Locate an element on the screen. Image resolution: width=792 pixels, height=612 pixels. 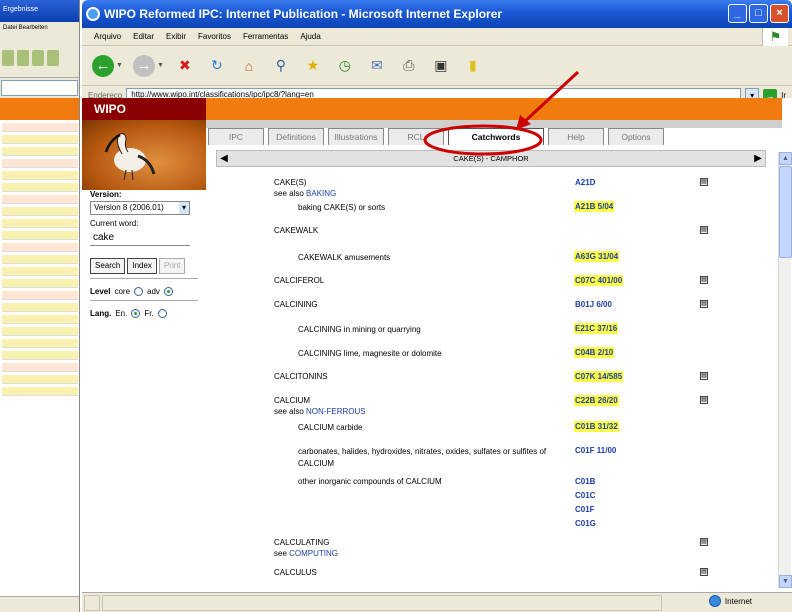
ipc-code-link: C07C 401/00 is located at coordinates (599, 280).